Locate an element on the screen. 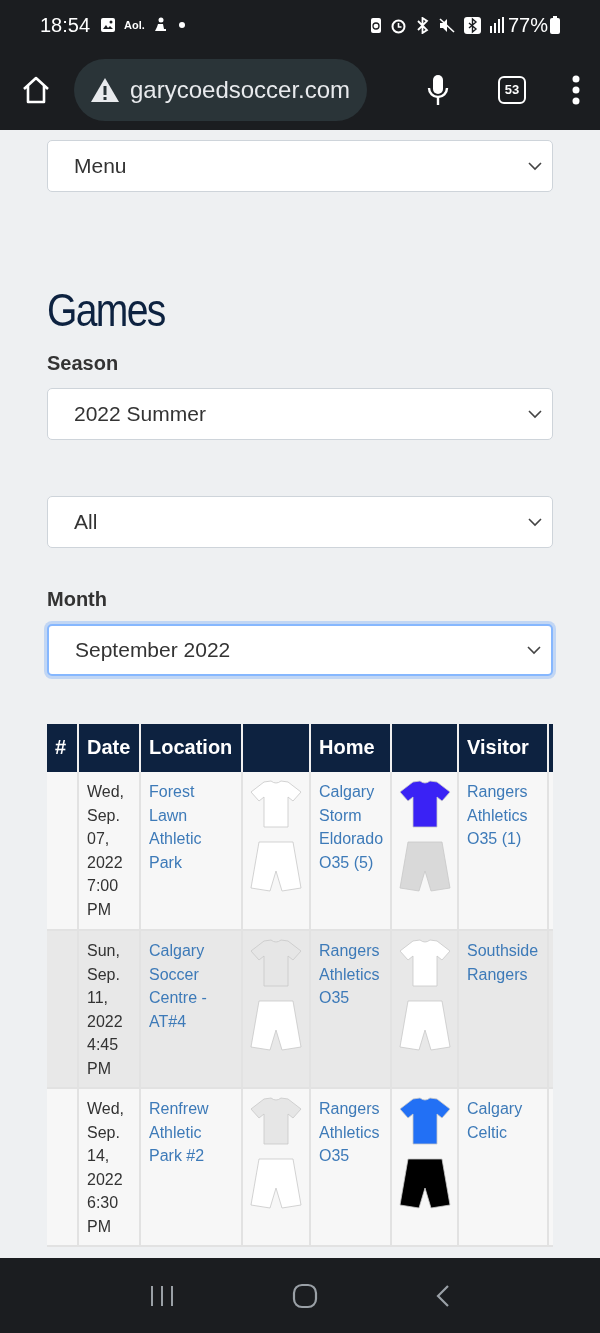 The height and width of the screenshot is (1333, 600). dropdown-select: All is located at coordinates (300, 522).